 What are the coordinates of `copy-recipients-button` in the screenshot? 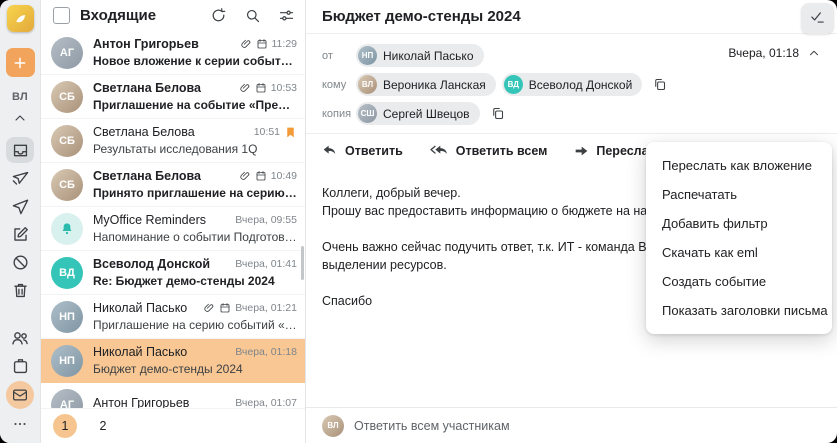 It's located at (659, 84).